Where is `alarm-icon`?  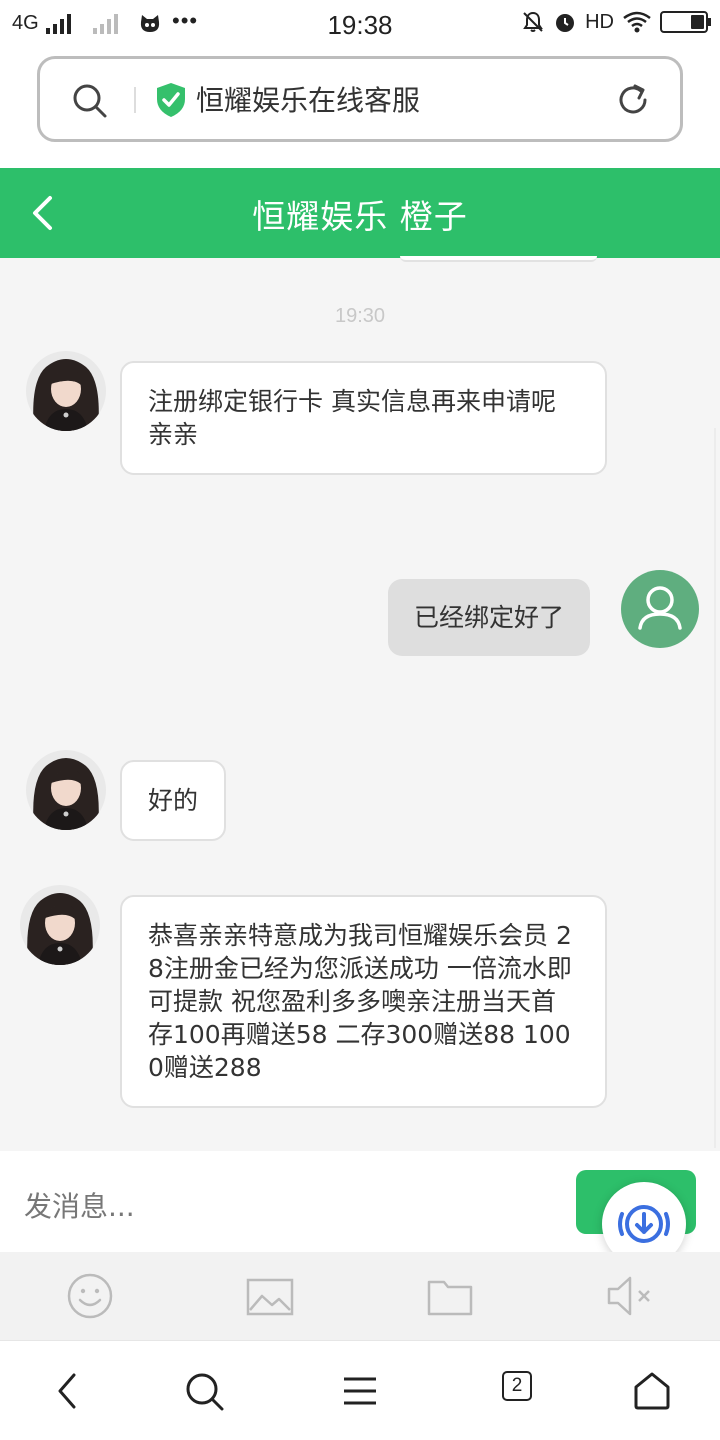
alarm-icon is located at coordinates (565, 23).